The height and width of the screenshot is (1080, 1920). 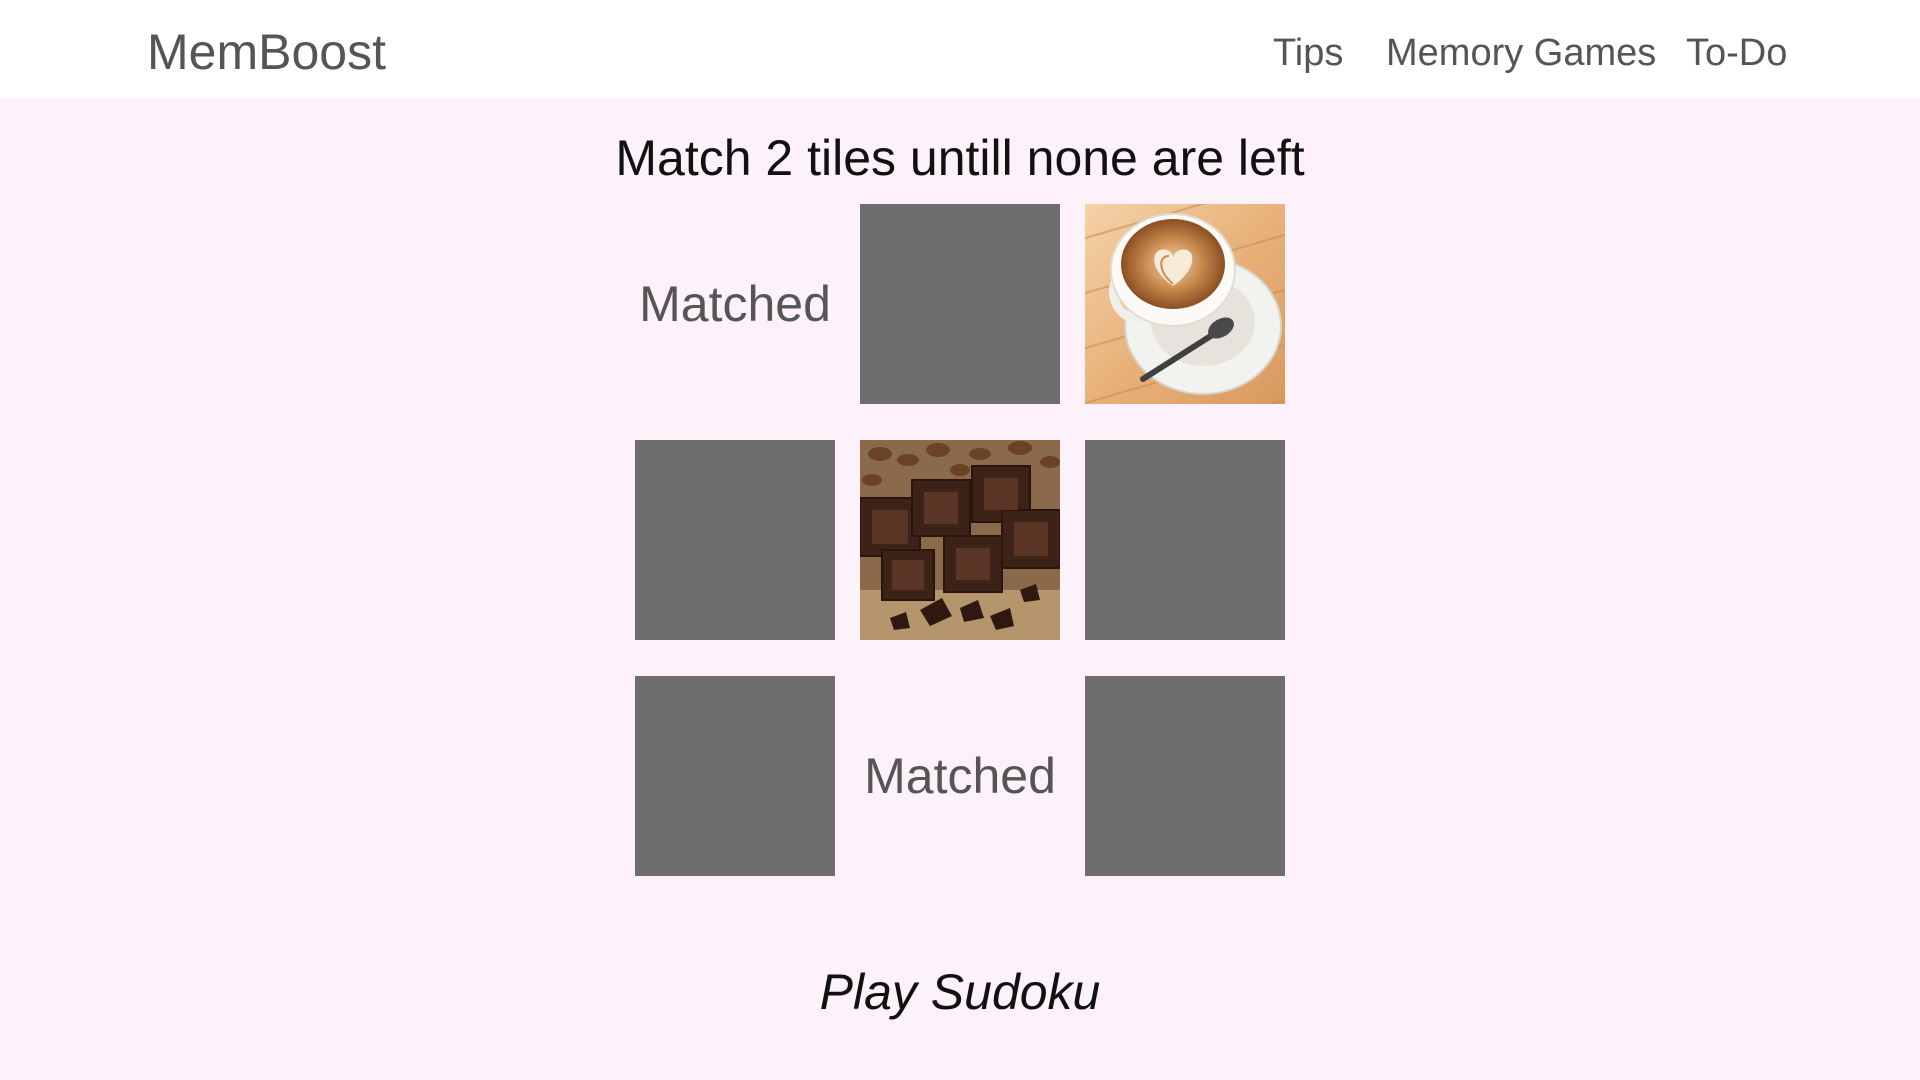 What do you see at coordinates (960, 992) in the screenshot?
I see `play-sudoku-link: Play Sudoku` at bounding box center [960, 992].